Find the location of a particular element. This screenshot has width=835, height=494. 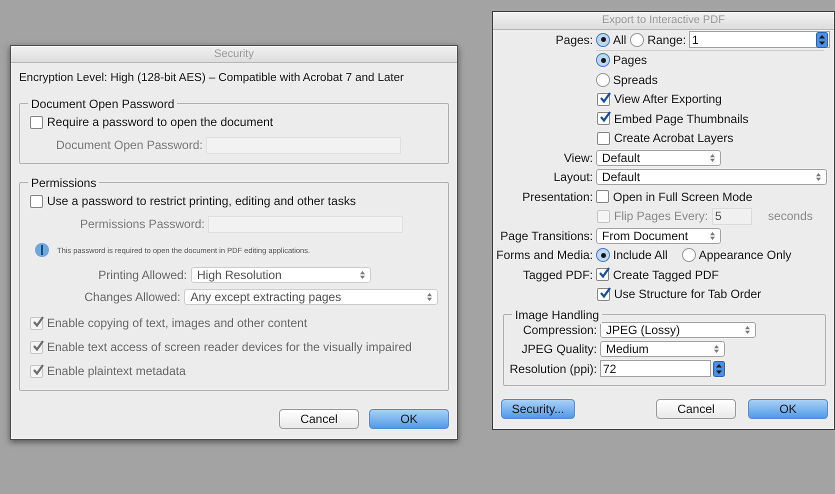

resolution-field: 72 is located at coordinates (655, 369).